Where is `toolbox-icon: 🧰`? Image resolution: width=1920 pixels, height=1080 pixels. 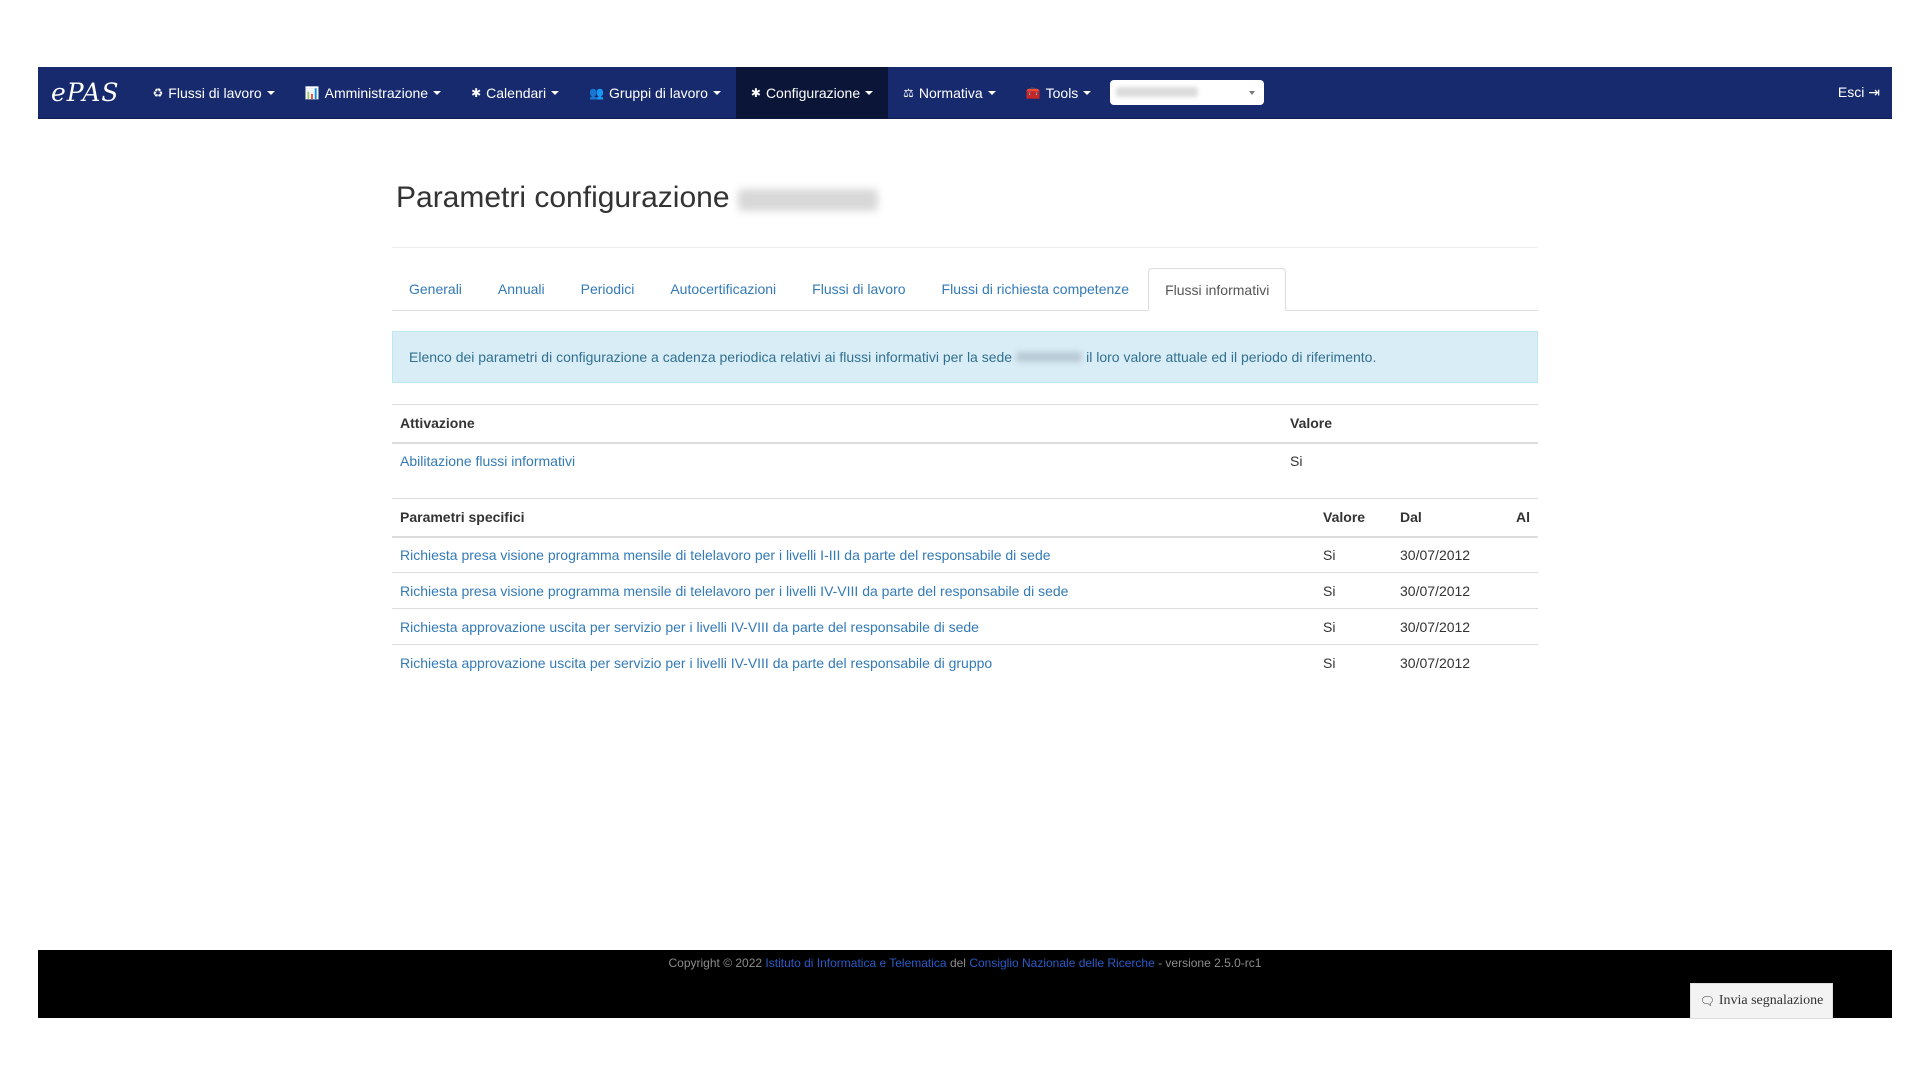
toolbox-icon: 🧰 is located at coordinates (1033, 92).